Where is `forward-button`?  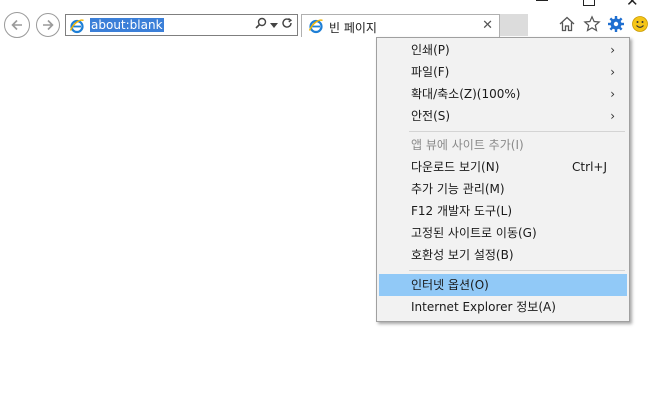 forward-button is located at coordinates (48, 25).